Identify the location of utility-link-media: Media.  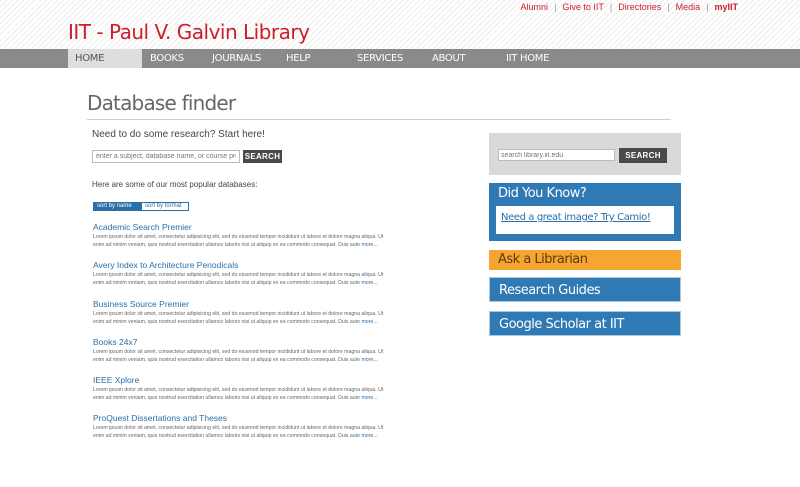
(688, 7).